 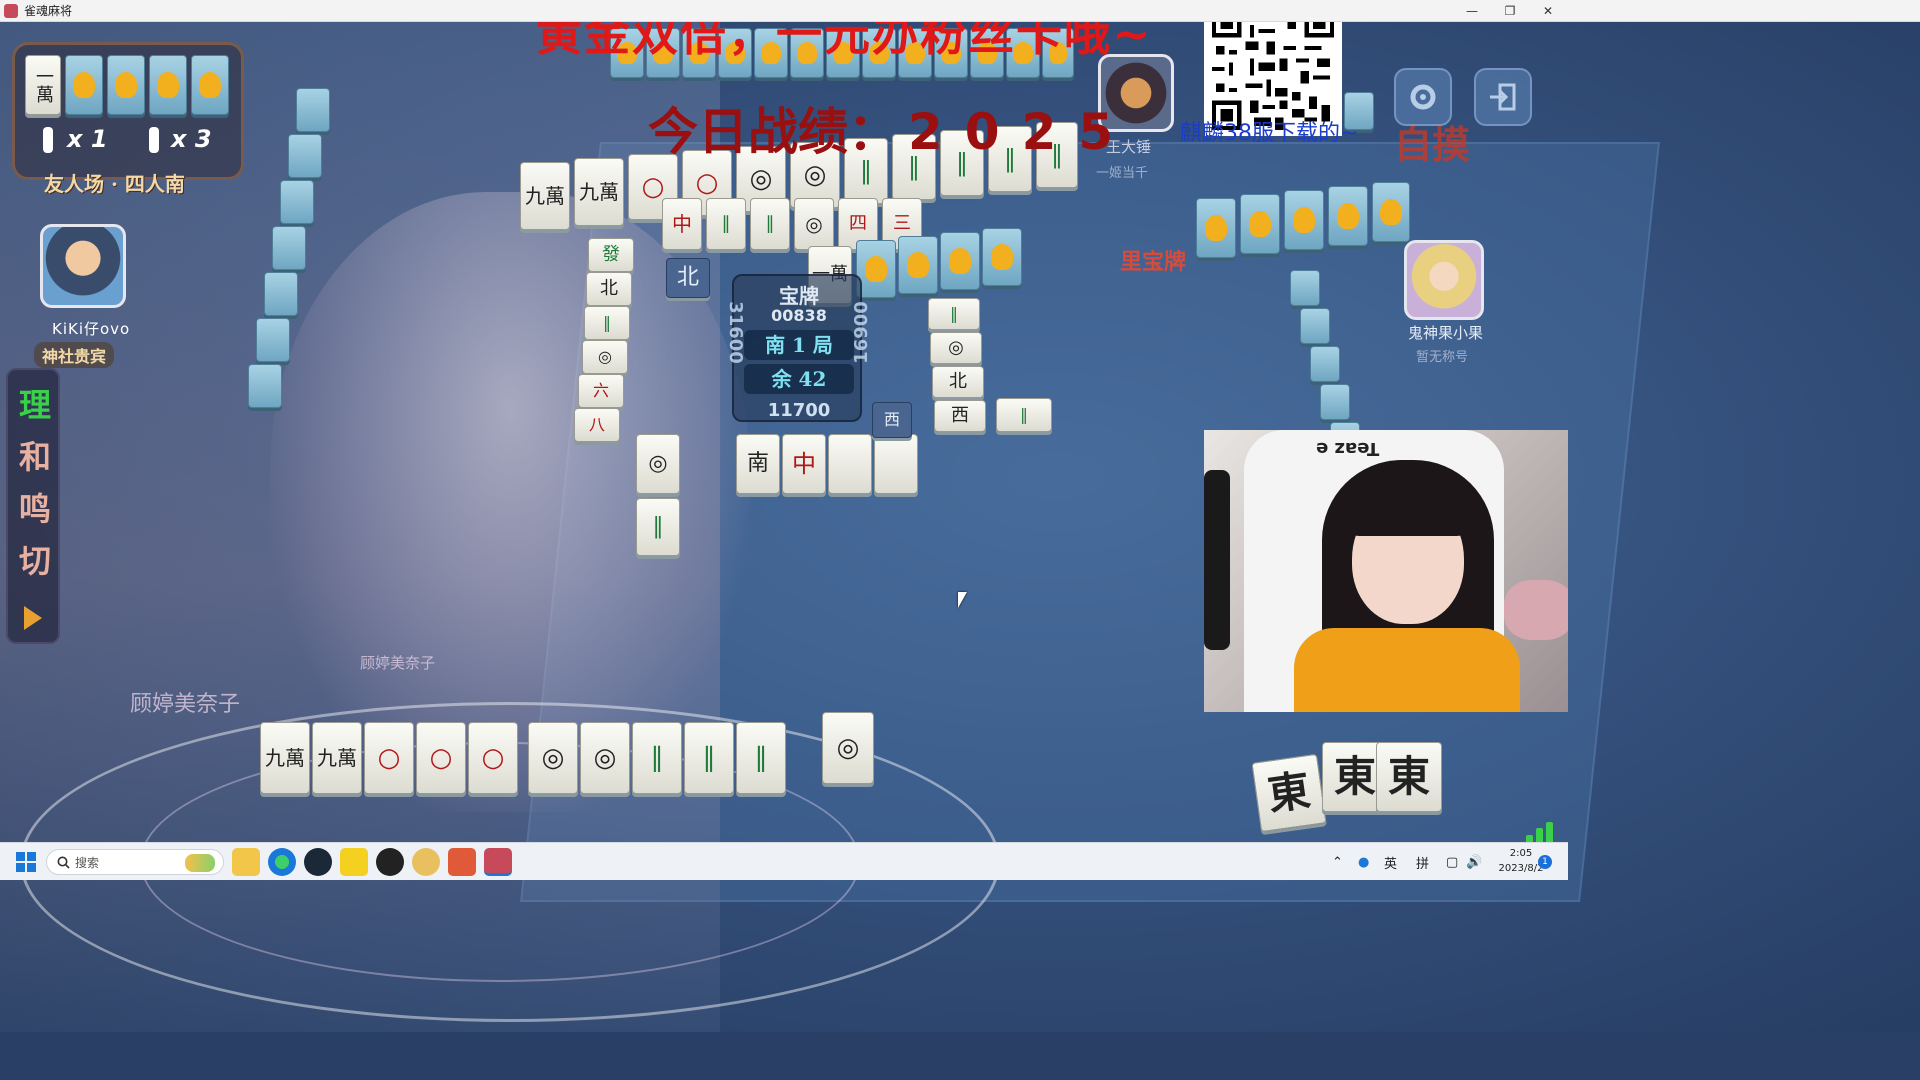 What do you see at coordinates (1536, 610) in the screenshot?
I see `plush-toy` at bounding box center [1536, 610].